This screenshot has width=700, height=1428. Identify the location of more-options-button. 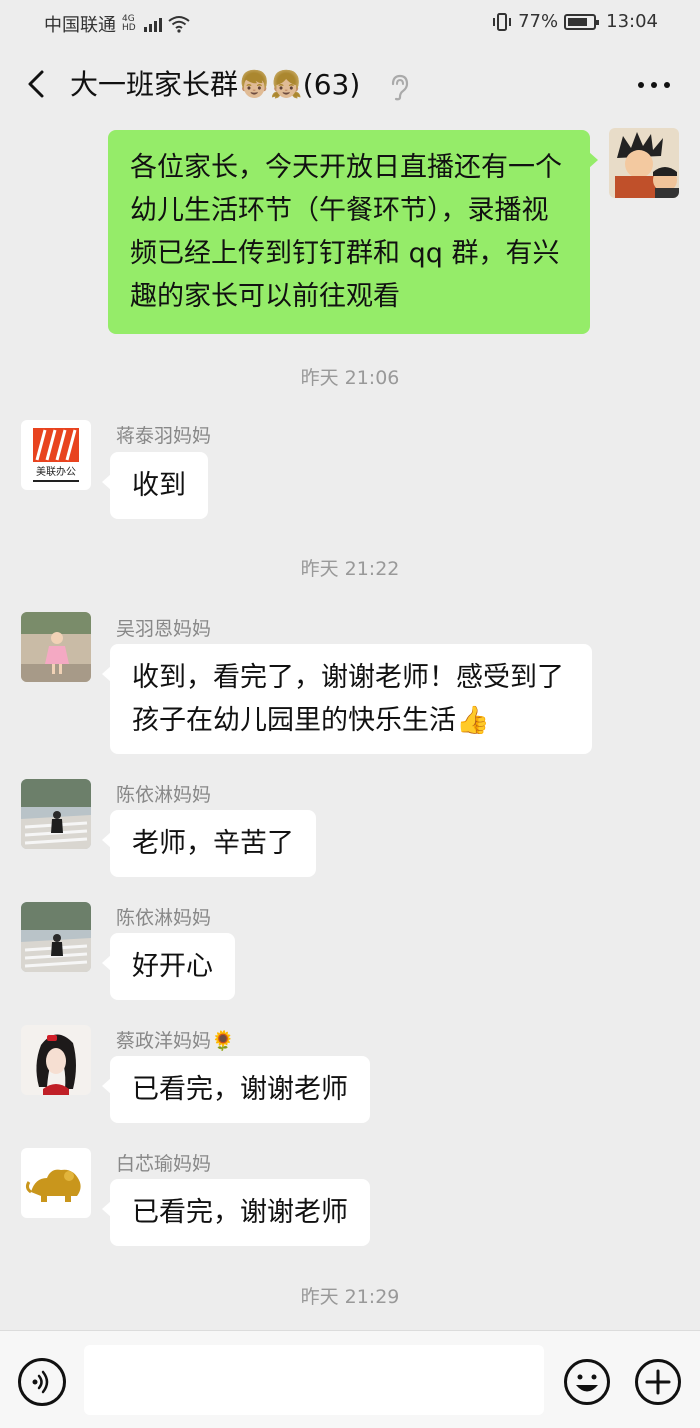
(654, 85).